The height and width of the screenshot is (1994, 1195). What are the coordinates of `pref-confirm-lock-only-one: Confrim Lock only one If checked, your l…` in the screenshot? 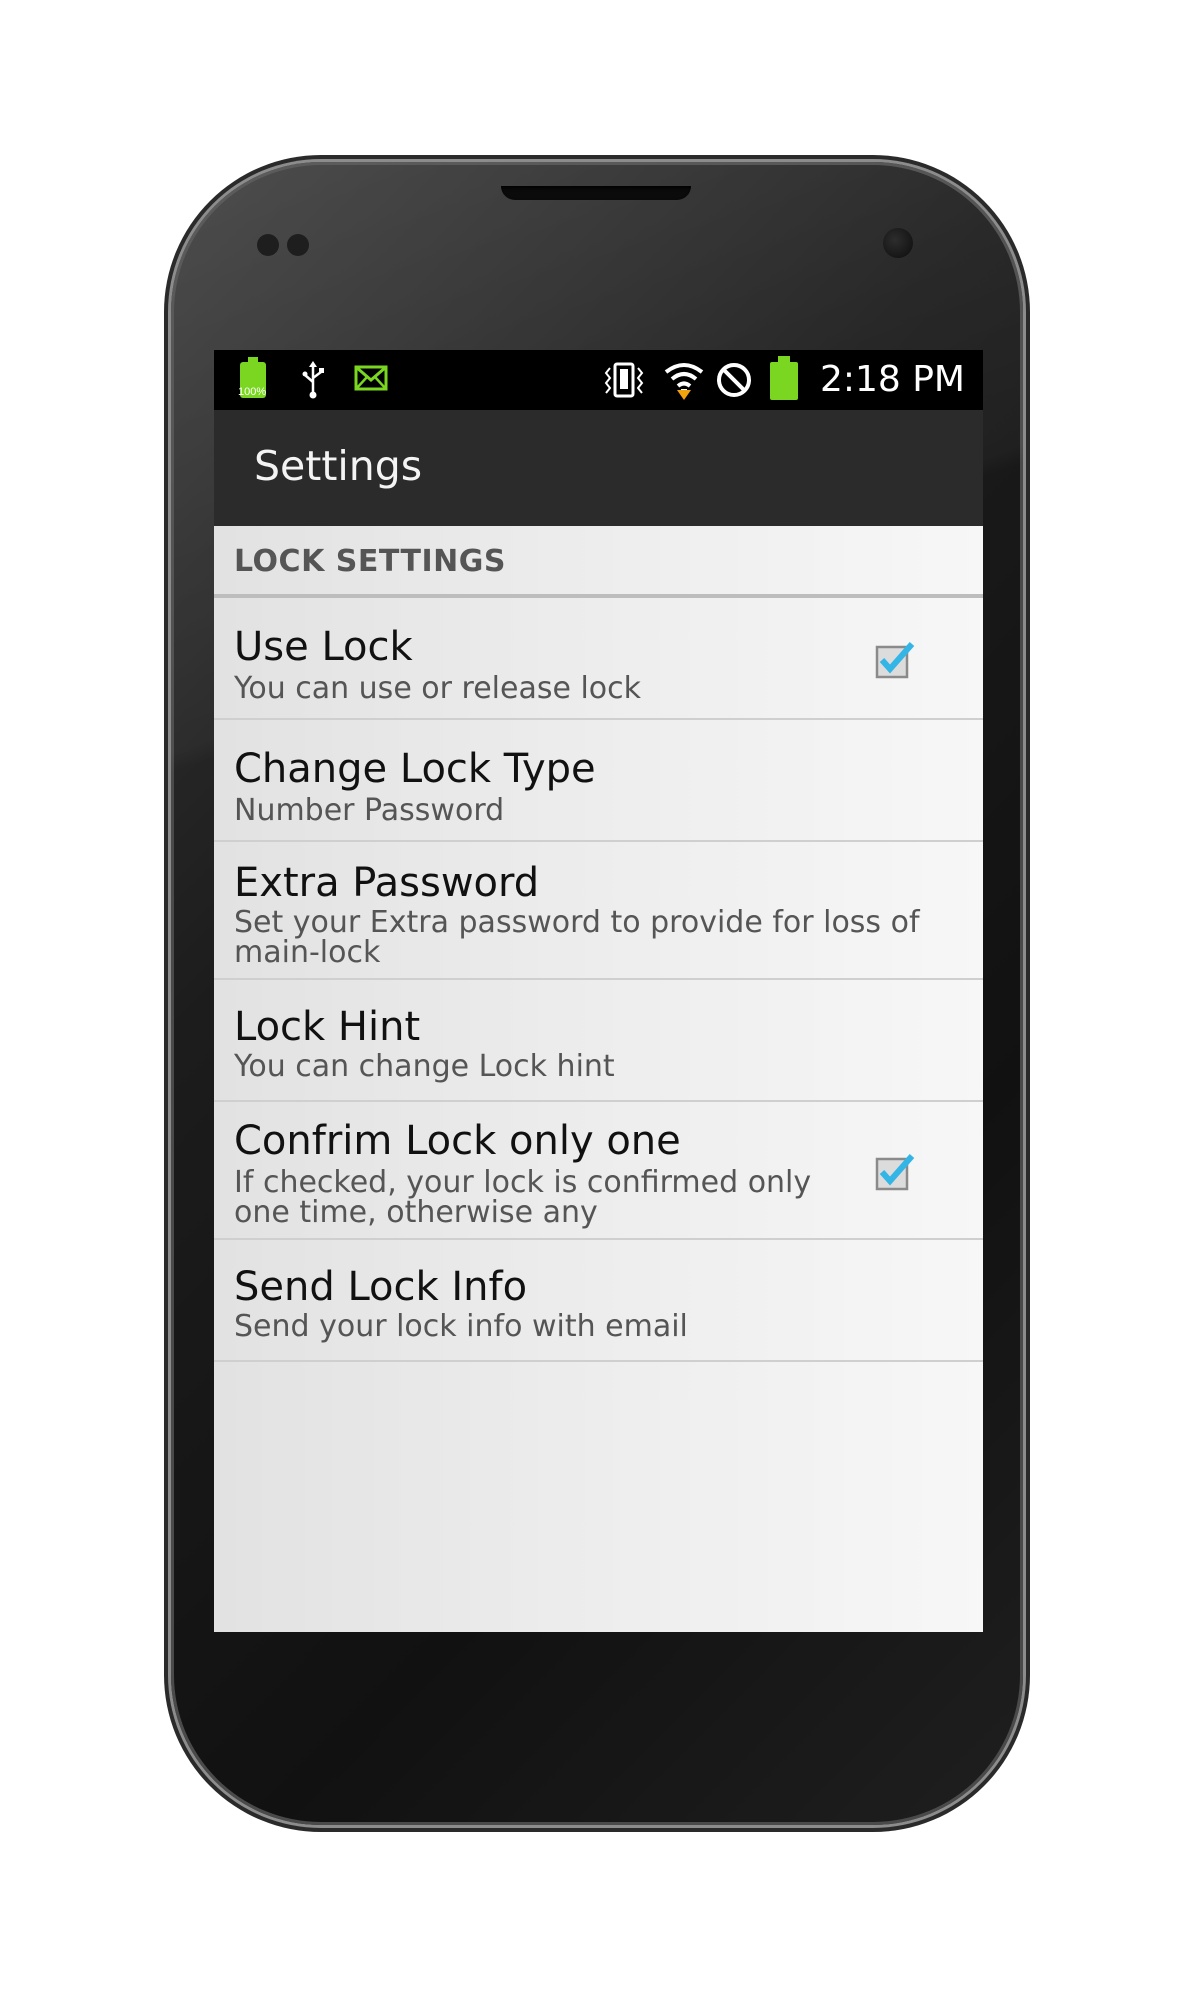 It's located at (598, 1171).